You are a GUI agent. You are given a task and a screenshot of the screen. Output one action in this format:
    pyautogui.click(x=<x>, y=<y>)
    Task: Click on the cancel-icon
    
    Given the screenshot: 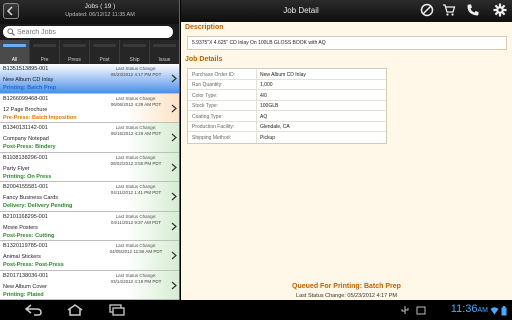 What is the action you would take?
    pyautogui.click(x=427, y=10)
    